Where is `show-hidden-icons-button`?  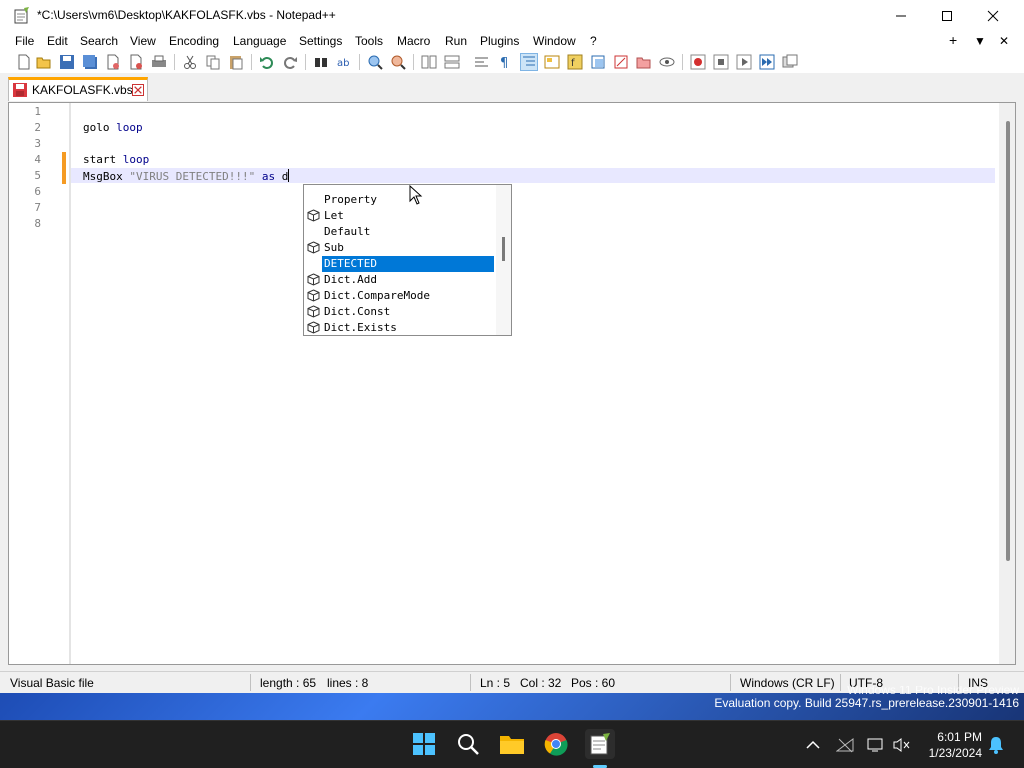 show-hidden-icons-button is located at coordinates (813, 745).